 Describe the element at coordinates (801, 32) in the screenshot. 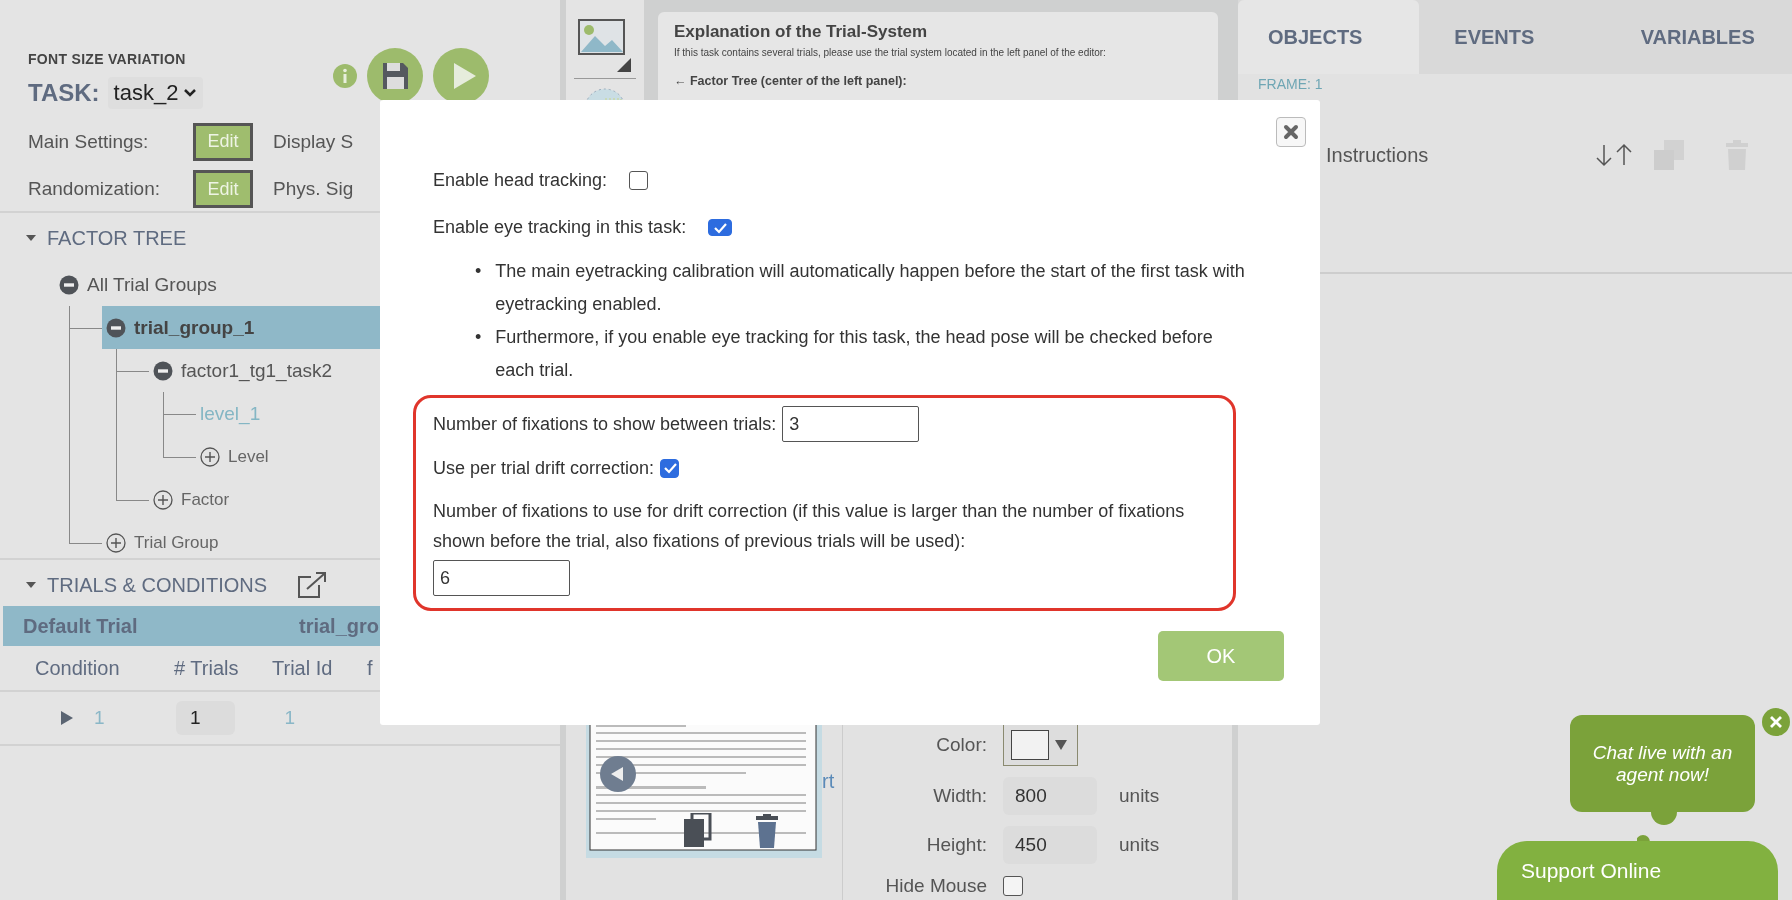

I see `explanation-title: Explanation of the Trial-System` at that location.